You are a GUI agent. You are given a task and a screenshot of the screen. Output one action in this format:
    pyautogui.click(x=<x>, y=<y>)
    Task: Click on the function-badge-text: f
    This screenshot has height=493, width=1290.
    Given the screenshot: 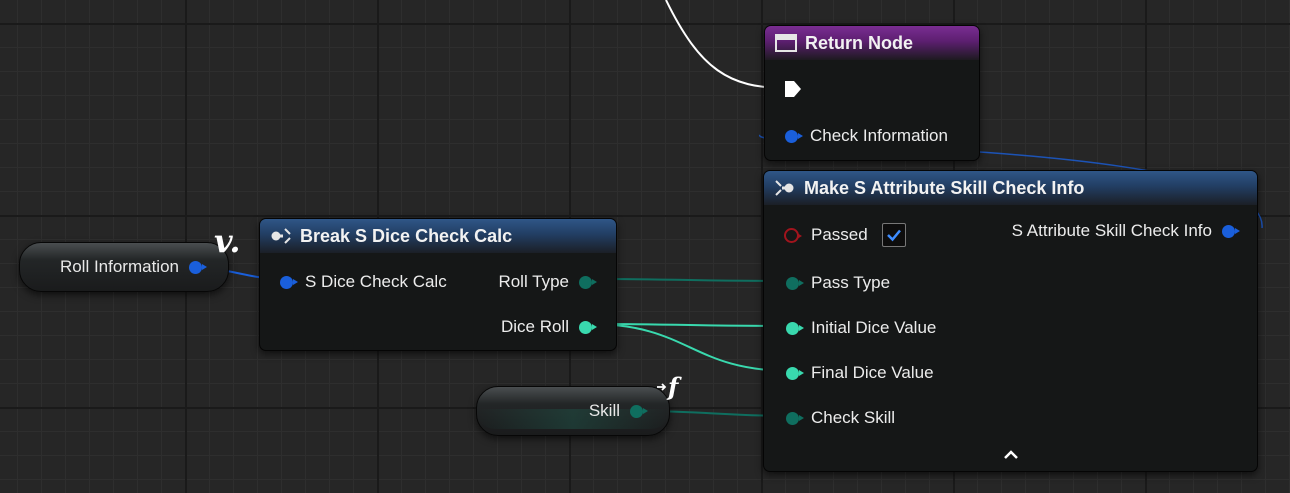 What is the action you would take?
    pyautogui.click(x=673, y=386)
    